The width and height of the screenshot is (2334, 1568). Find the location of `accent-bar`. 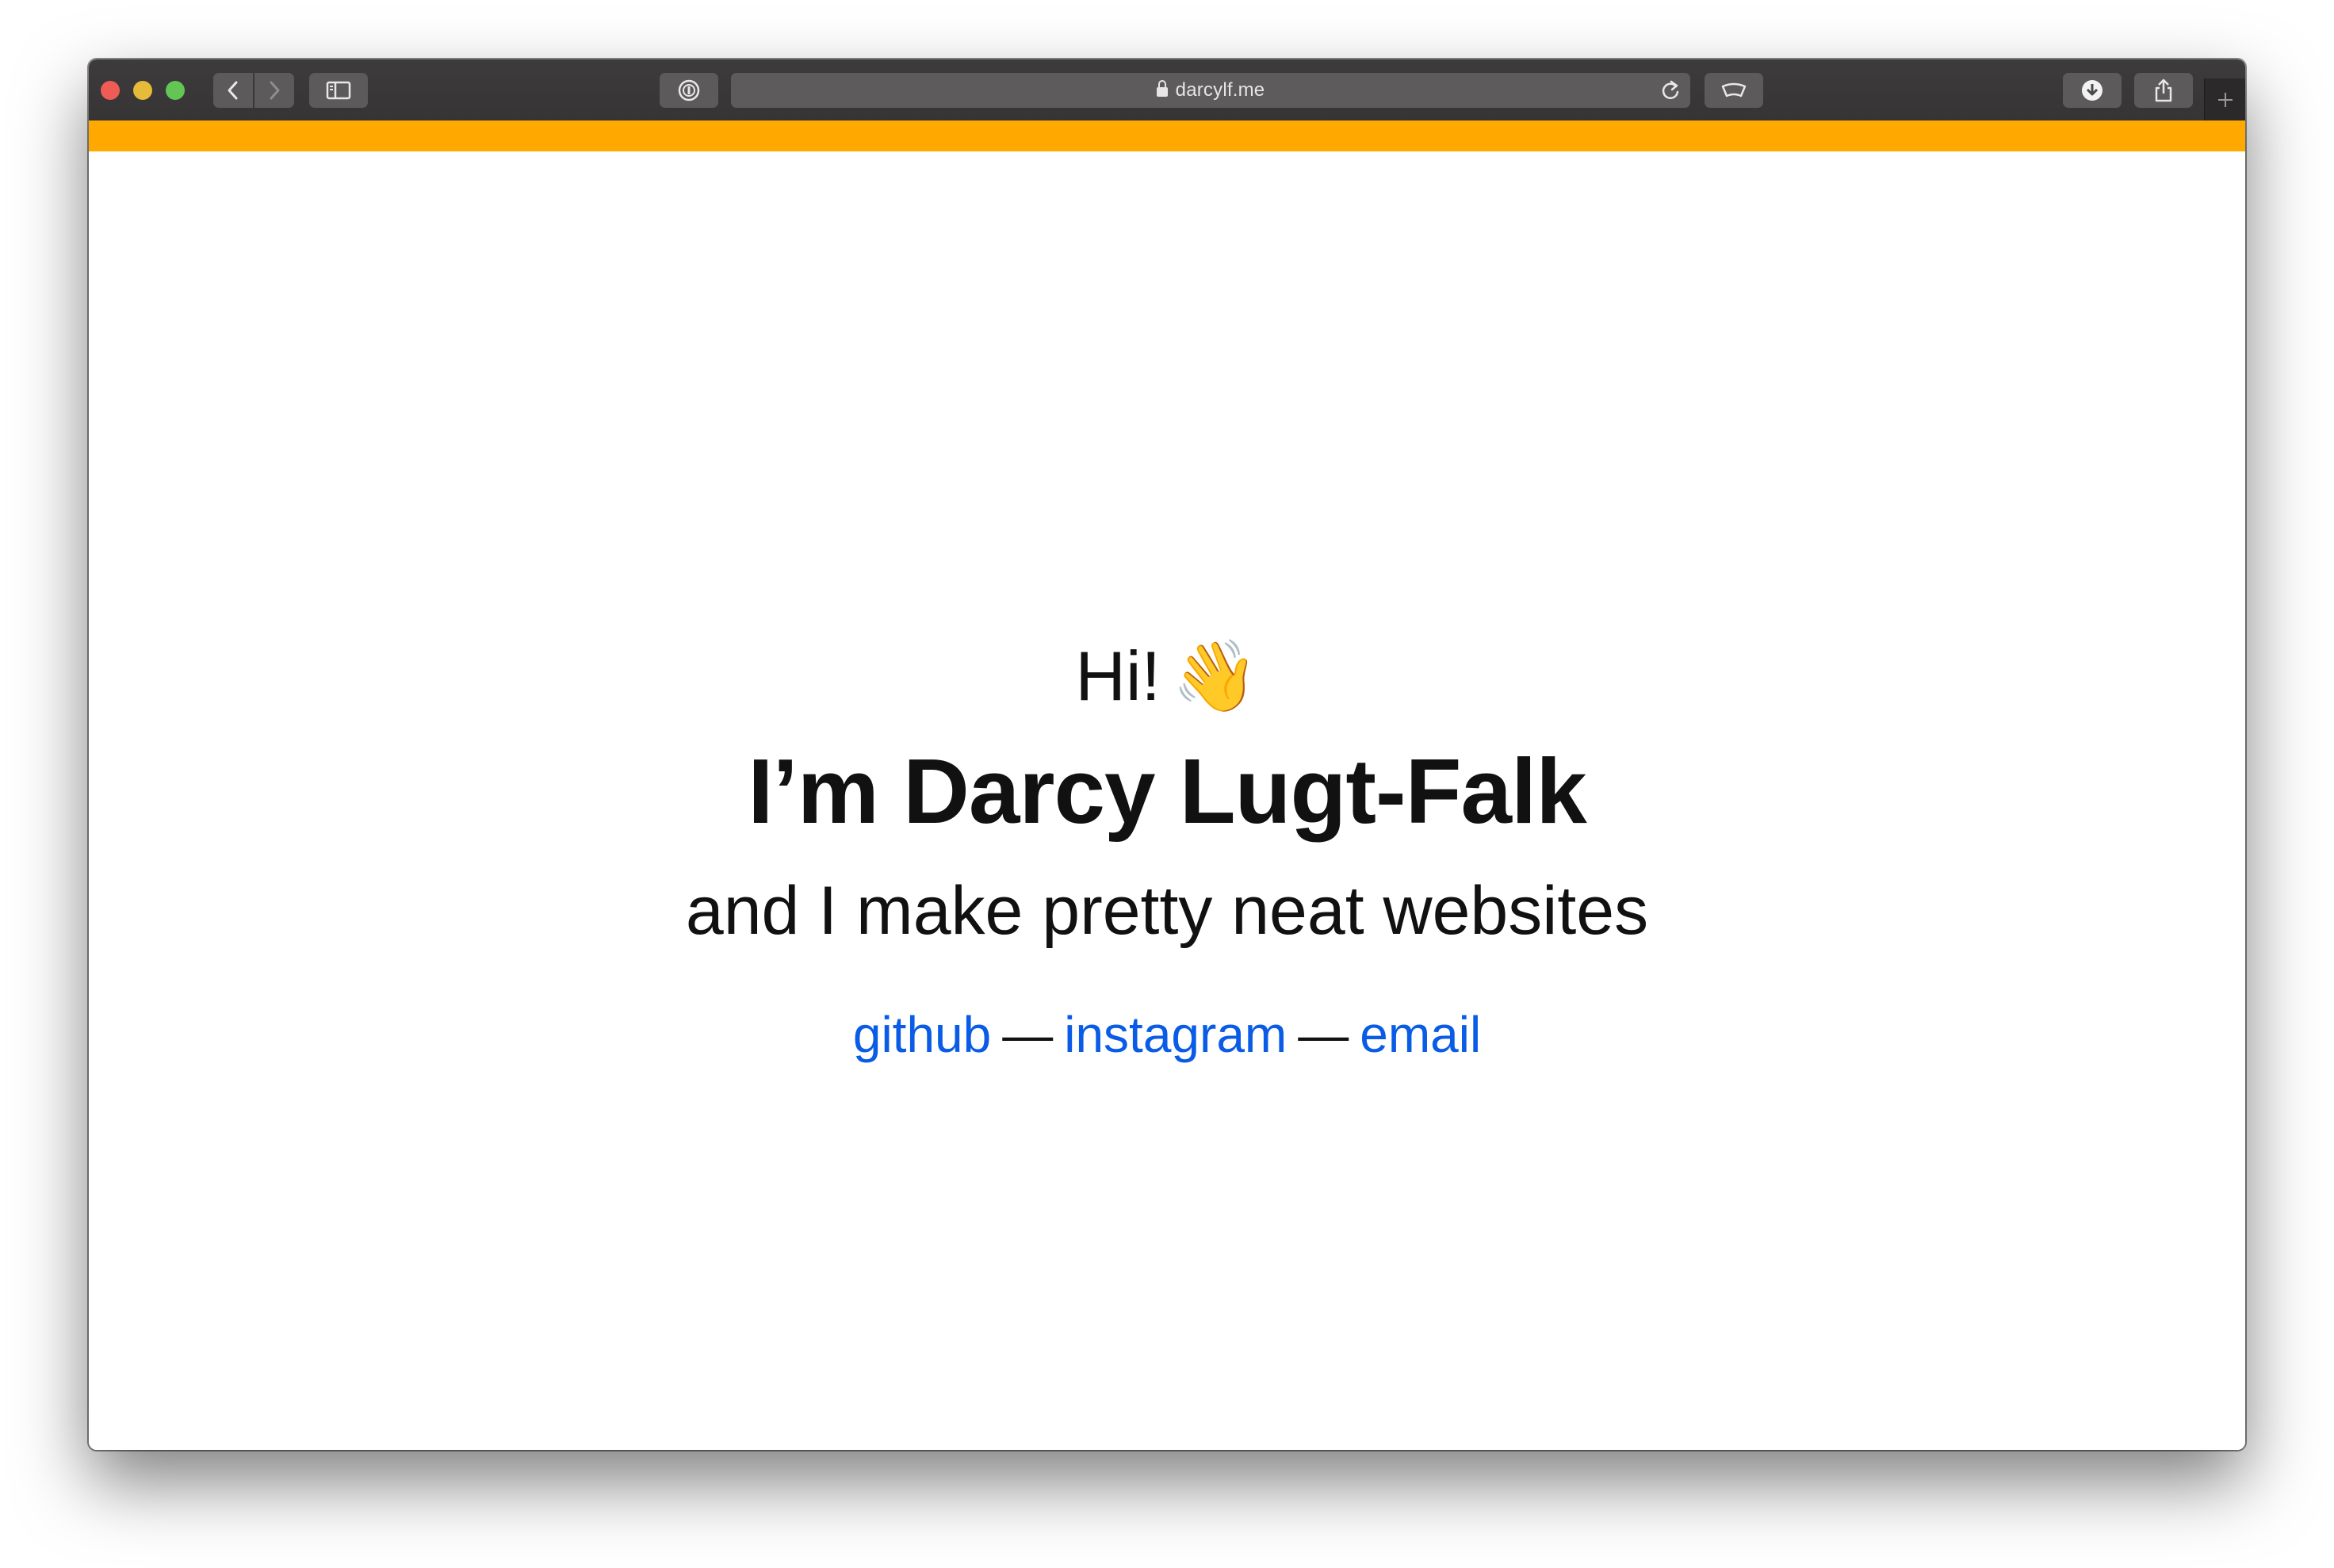

accent-bar is located at coordinates (1167, 135).